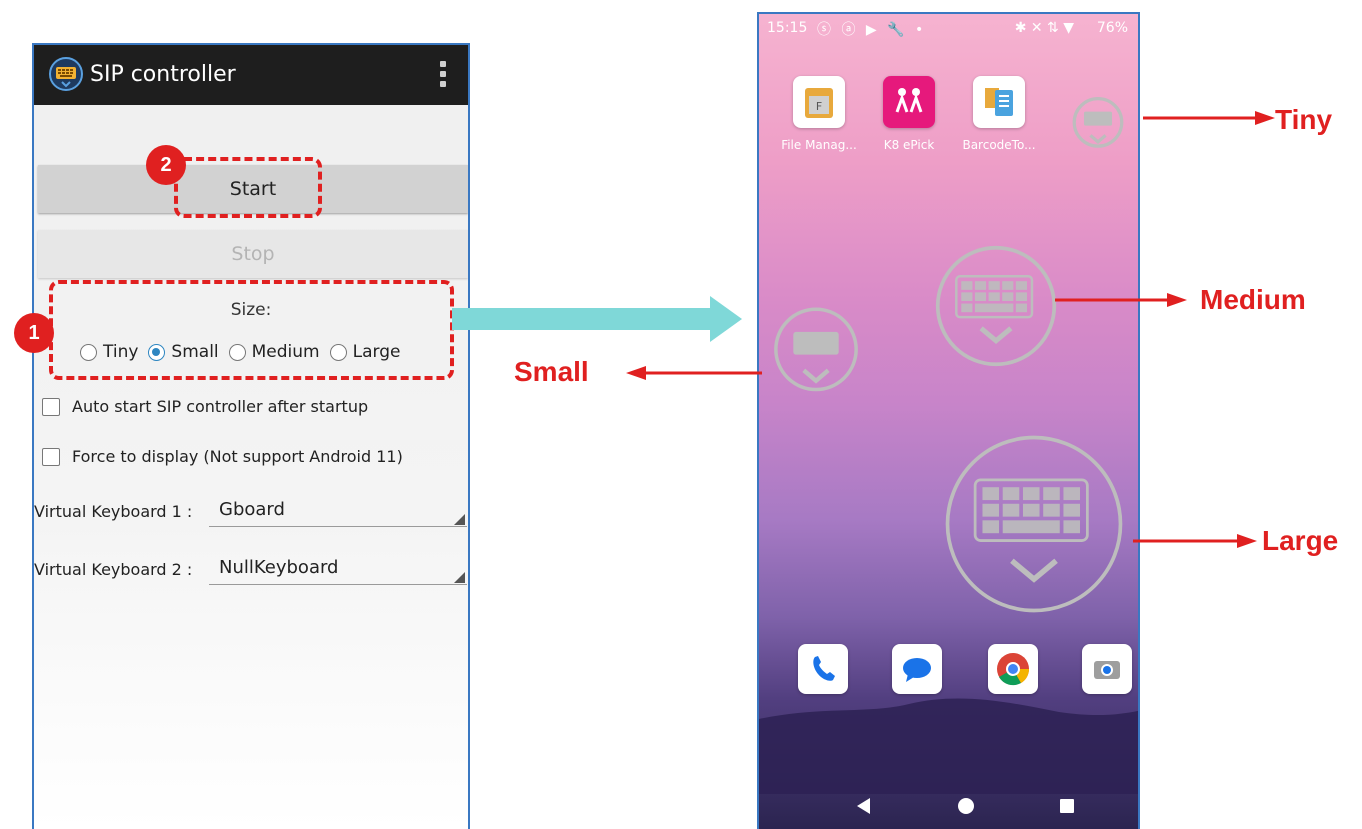  What do you see at coordinates (1107, 669) in the screenshot?
I see `camera-app-icon` at bounding box center [1107, 669].